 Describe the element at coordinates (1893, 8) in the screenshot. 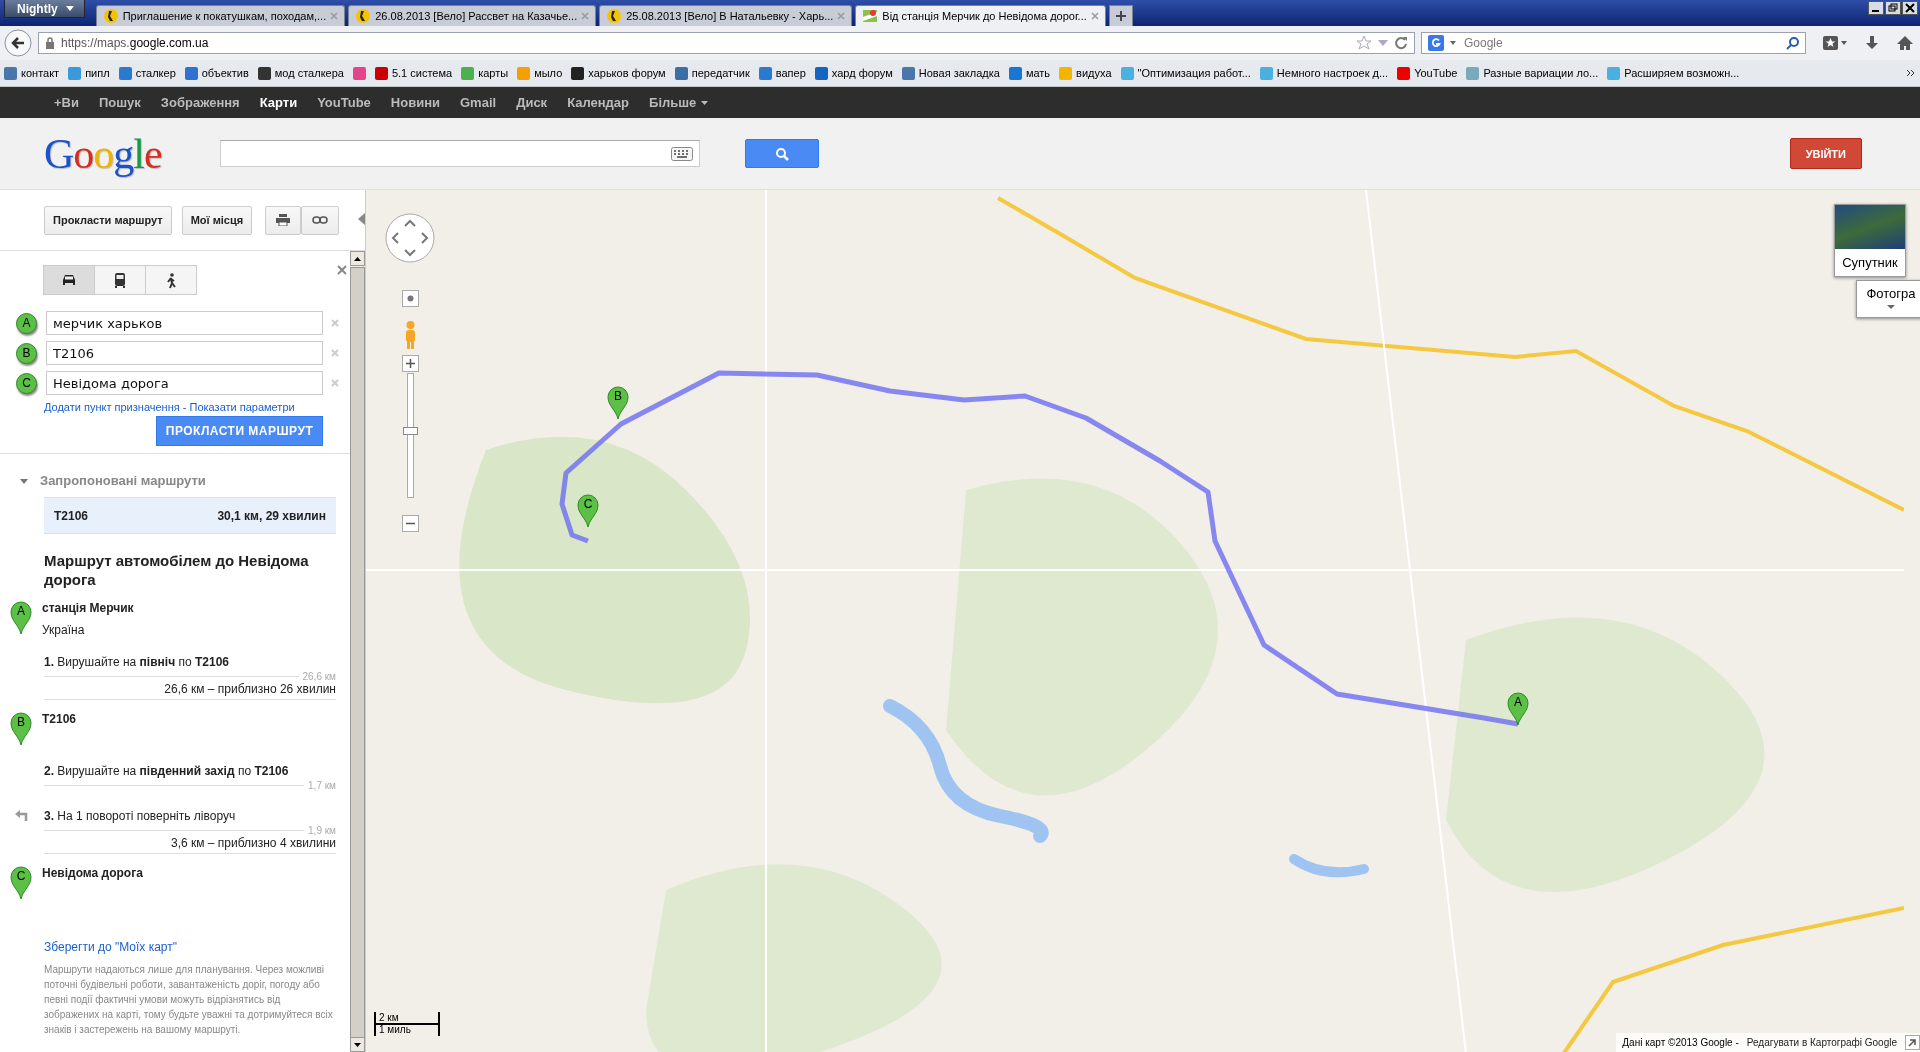

I see `restore-icon` at that location.